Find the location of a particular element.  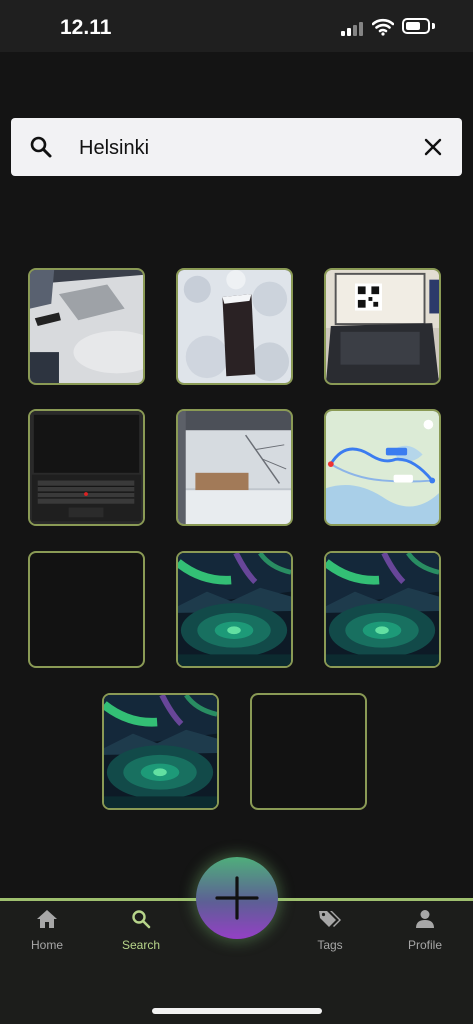

status-time: 12.11 is located at coordinates (86, 27).